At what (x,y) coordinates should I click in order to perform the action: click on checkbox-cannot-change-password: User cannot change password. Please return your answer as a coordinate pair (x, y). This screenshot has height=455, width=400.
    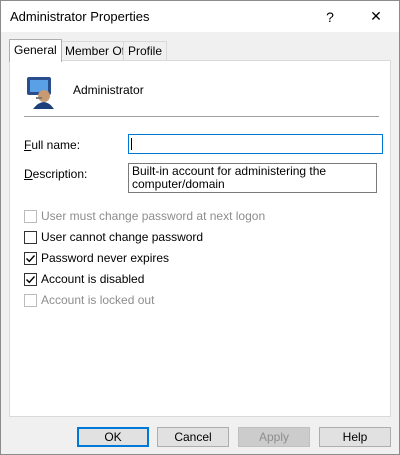
    Looking at the image, I should click on (113, 237).